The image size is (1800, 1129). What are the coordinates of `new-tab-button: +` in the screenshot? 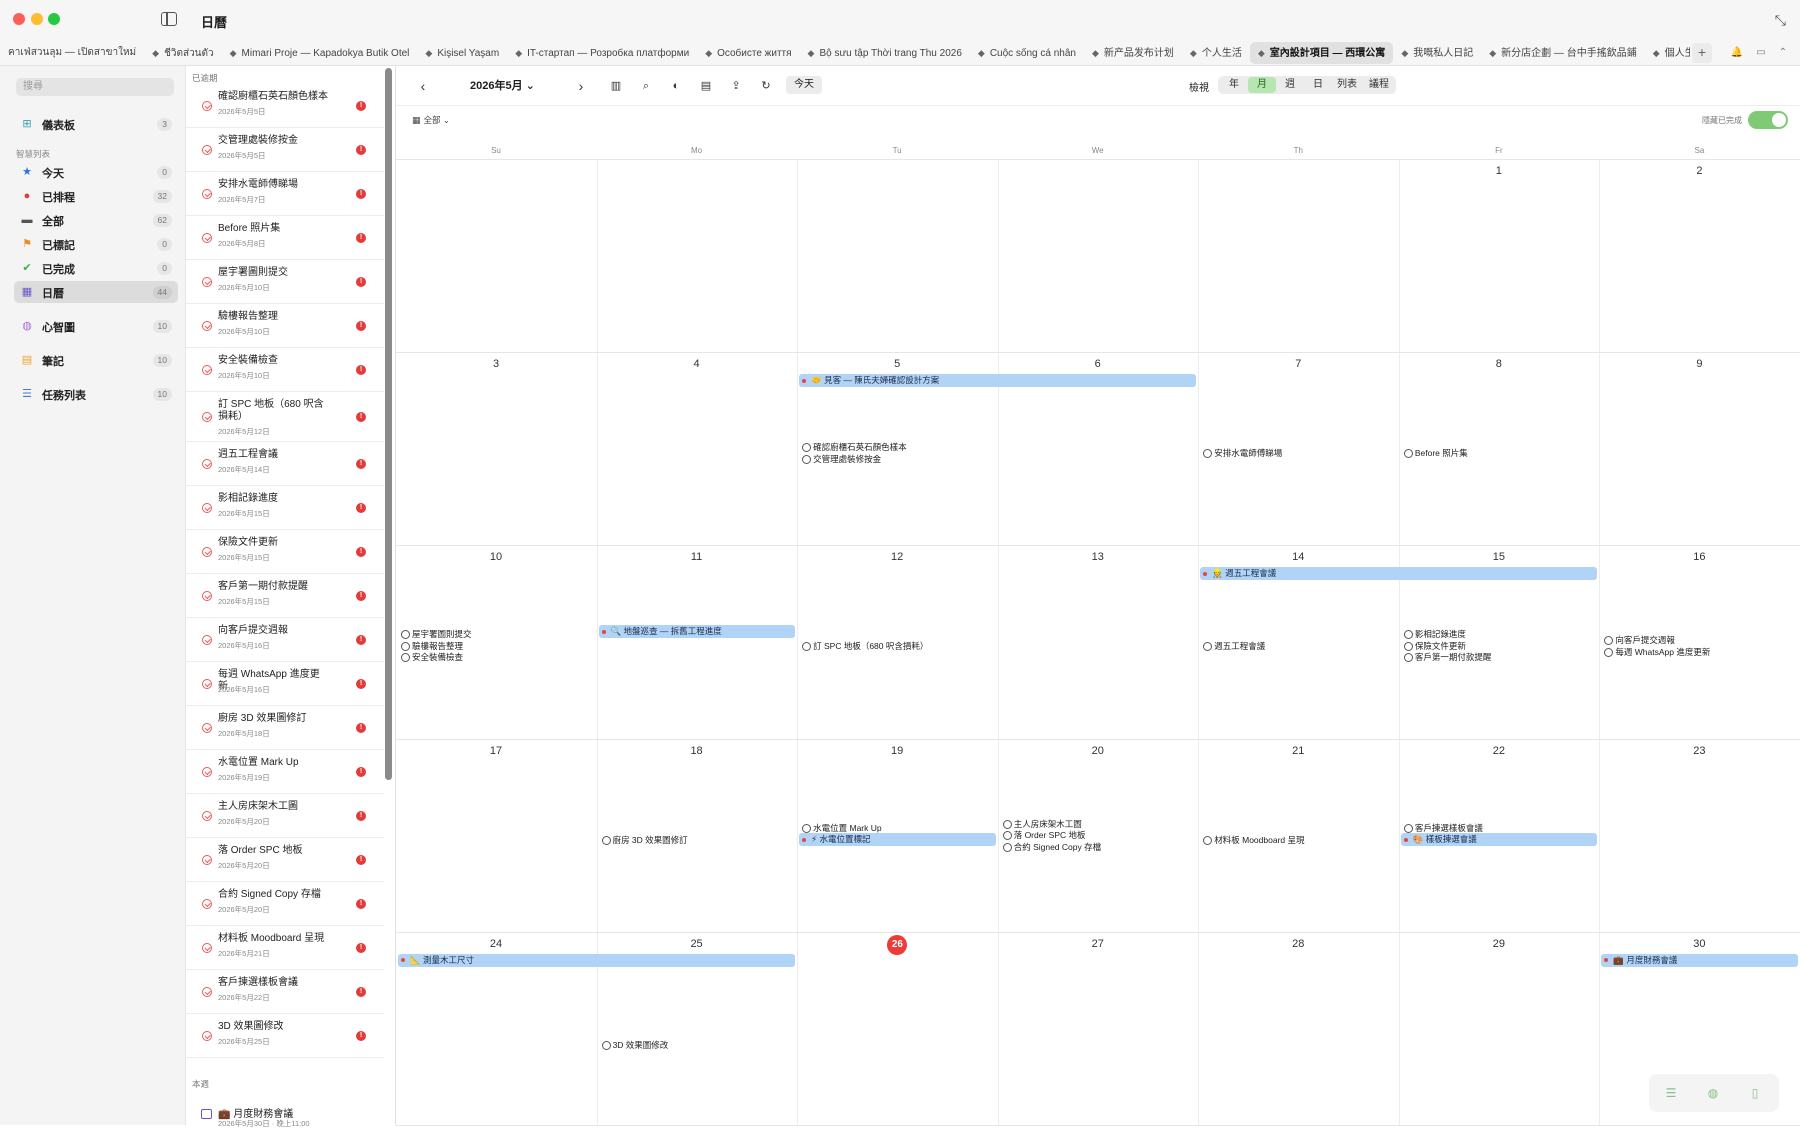 It's located at (1702, 53).